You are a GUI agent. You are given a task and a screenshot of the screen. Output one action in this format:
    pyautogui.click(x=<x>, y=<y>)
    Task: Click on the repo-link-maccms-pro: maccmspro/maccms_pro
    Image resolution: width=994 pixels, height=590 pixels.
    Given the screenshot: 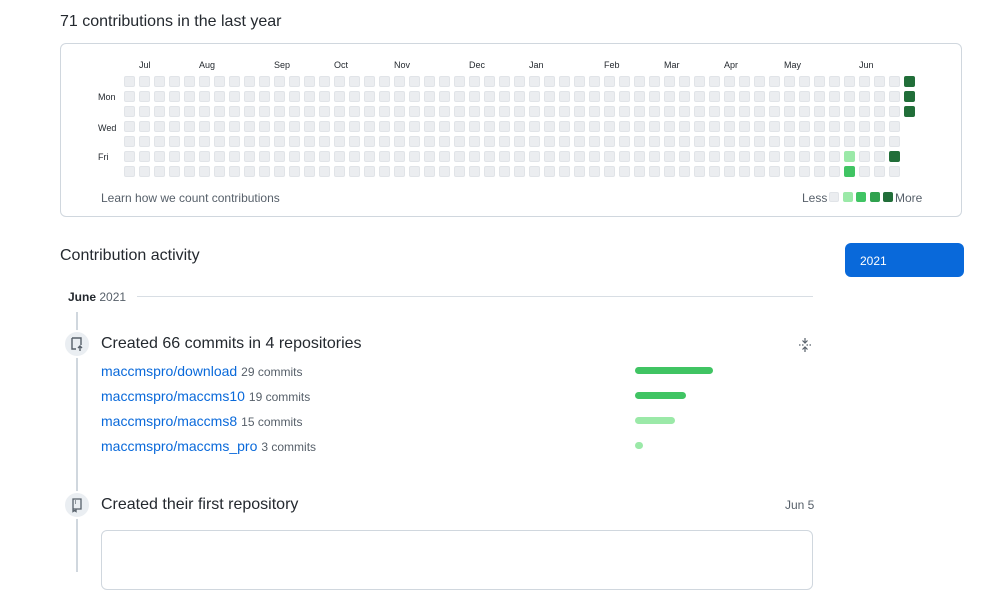 What is the action you would take?
    pyautogui.click(x=179, y=446)
    